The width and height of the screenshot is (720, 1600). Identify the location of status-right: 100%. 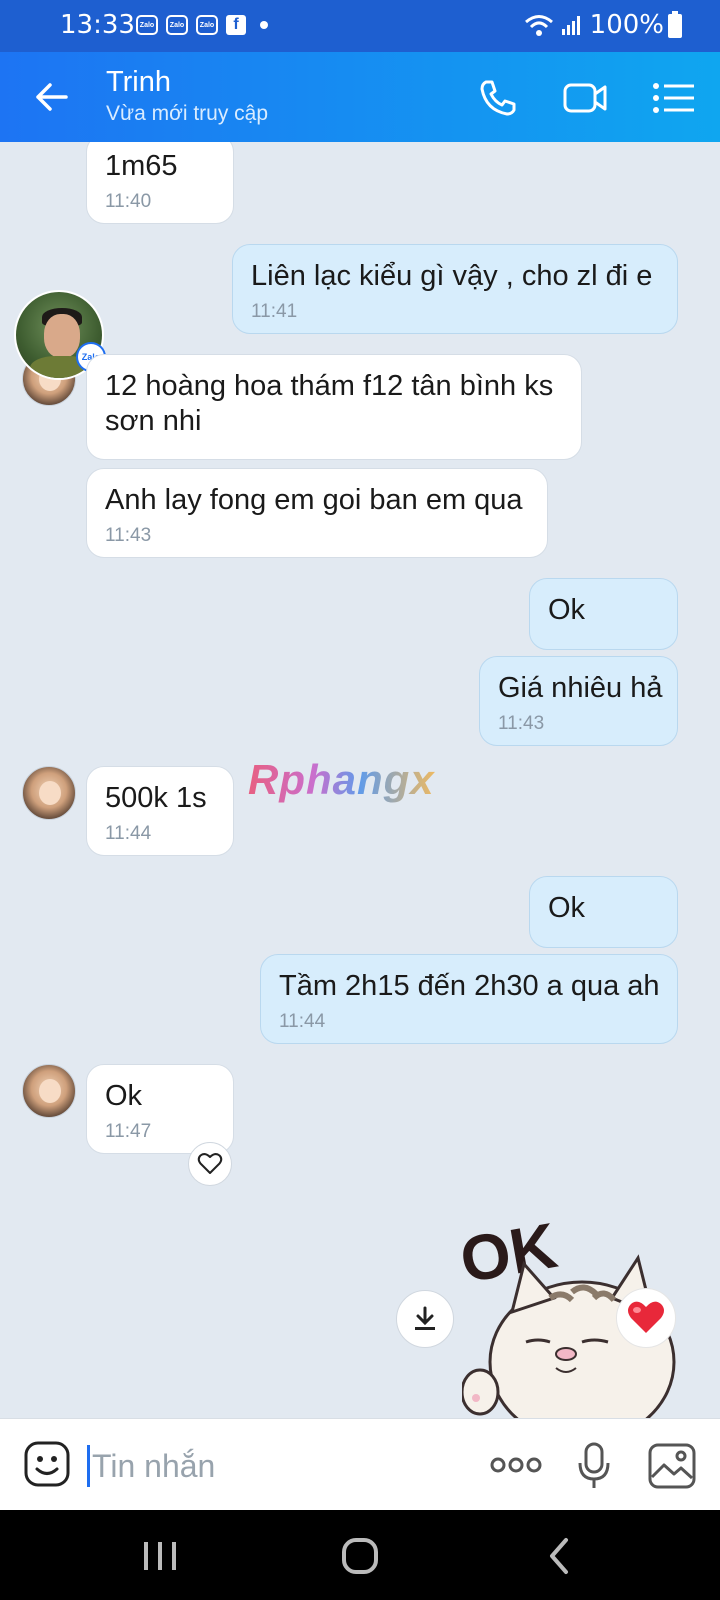
(594, 25).